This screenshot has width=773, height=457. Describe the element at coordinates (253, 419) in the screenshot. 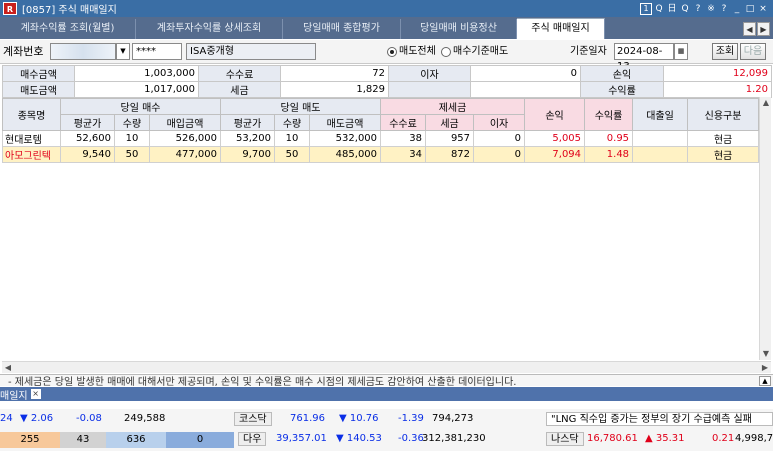

I see `kosdaq-label: 코스닥` at that location.